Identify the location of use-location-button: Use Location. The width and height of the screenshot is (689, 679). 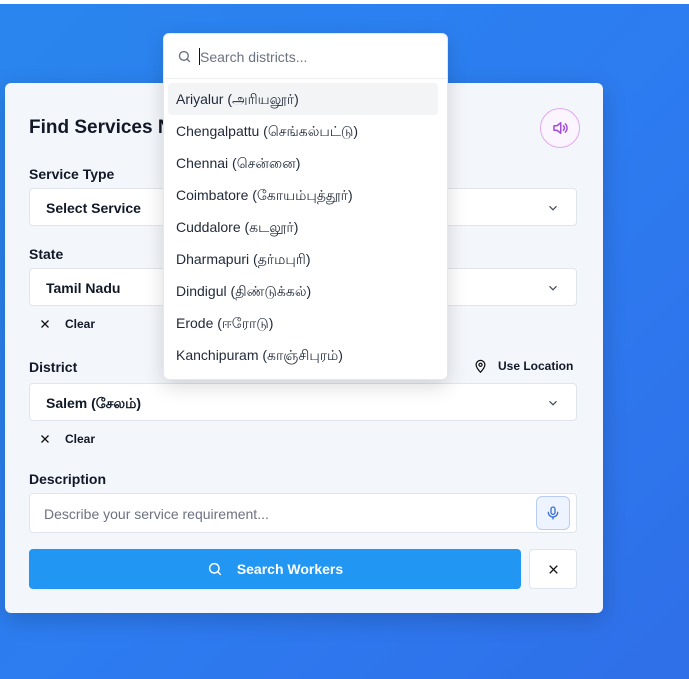
(523, 366).